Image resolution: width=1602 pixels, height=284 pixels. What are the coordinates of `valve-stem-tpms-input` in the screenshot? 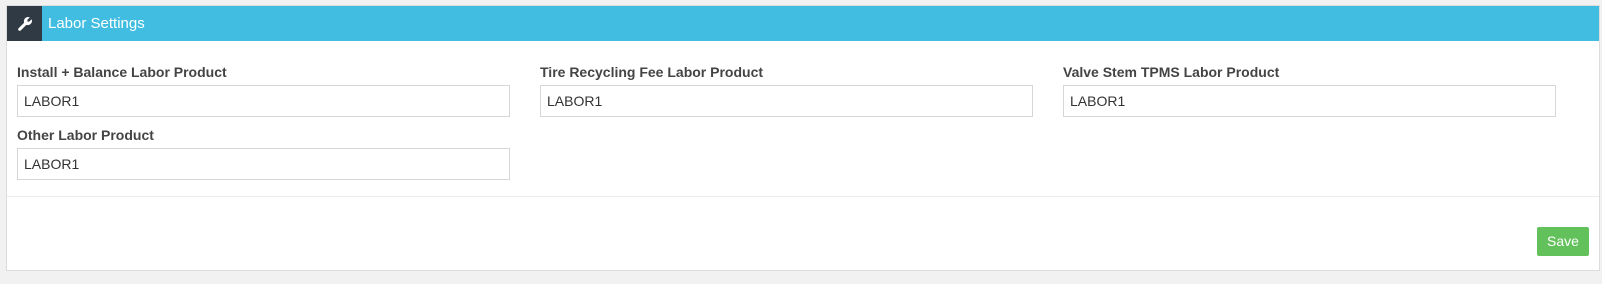 It's located at (1309, 101).